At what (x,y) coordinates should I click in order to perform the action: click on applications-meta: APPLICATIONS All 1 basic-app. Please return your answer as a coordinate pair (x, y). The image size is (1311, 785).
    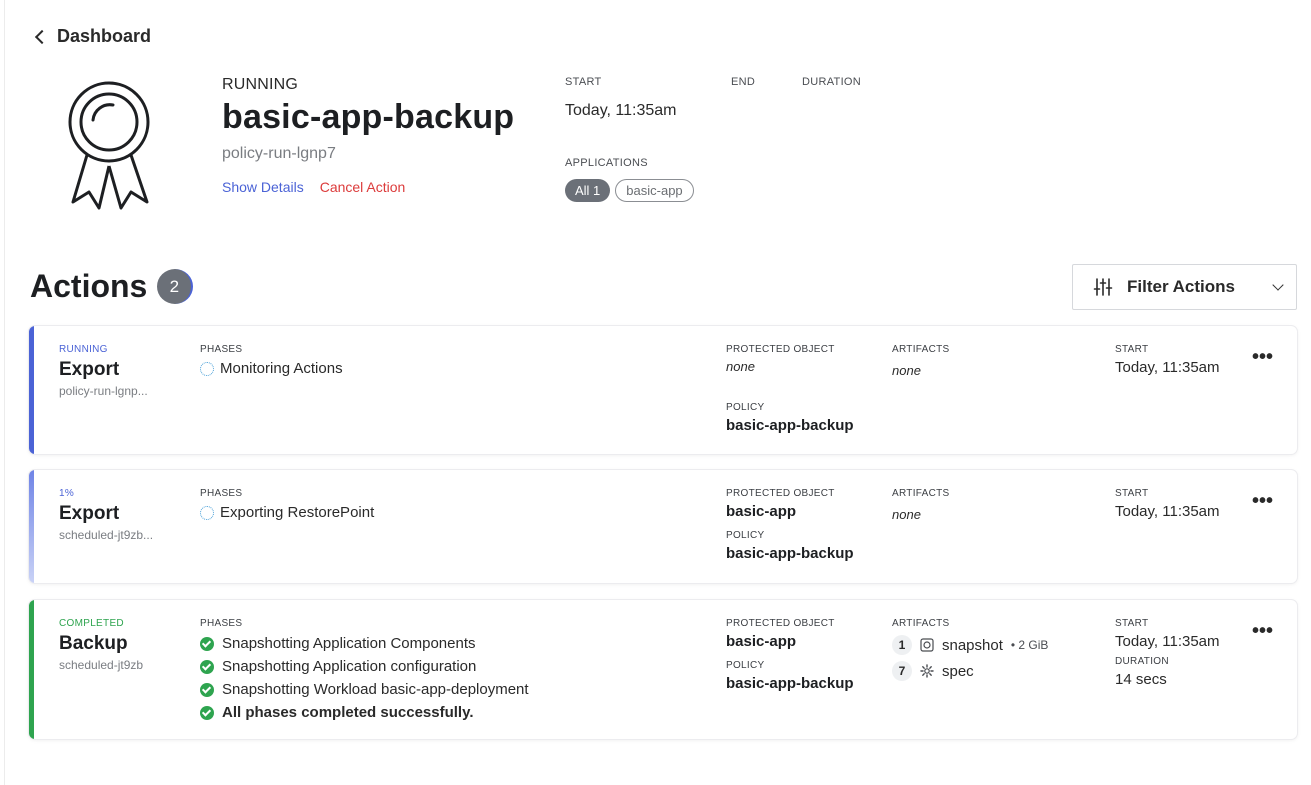
    Looking at the image, I should click on (629, 179).